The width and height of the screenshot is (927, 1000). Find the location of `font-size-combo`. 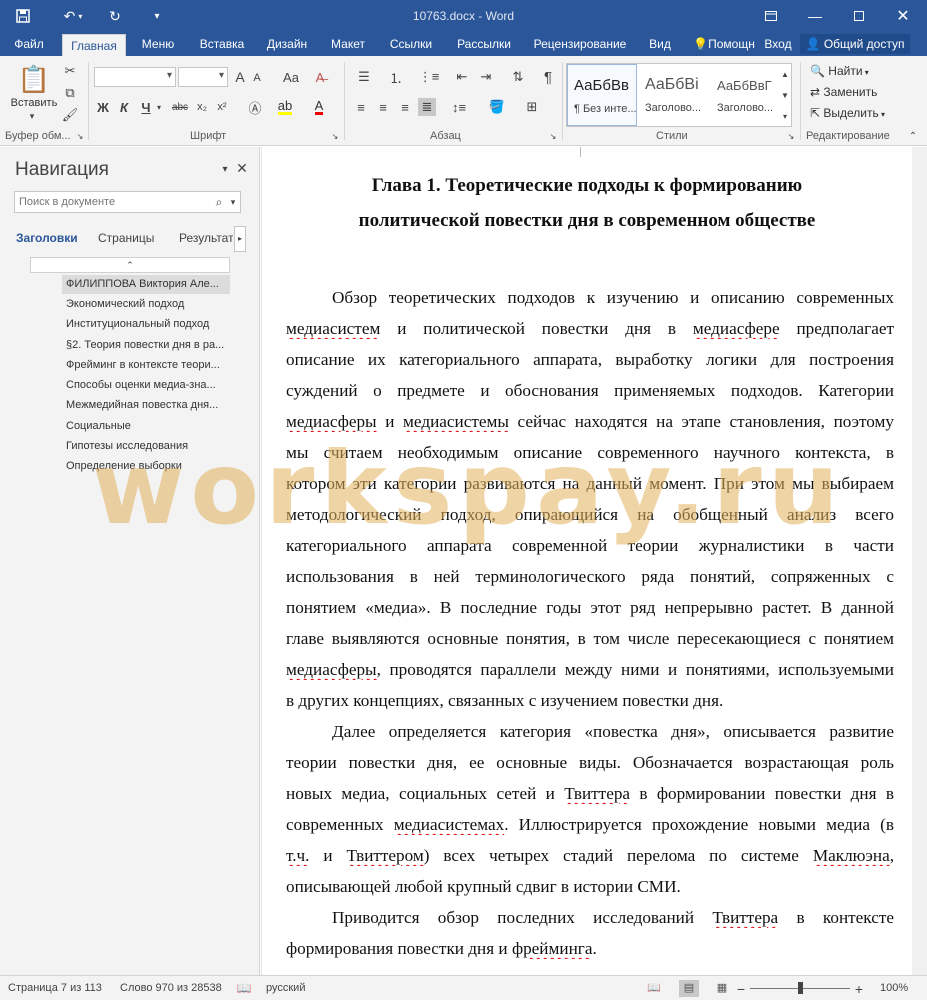

font-size-combo is located at coordinates (203, 77).